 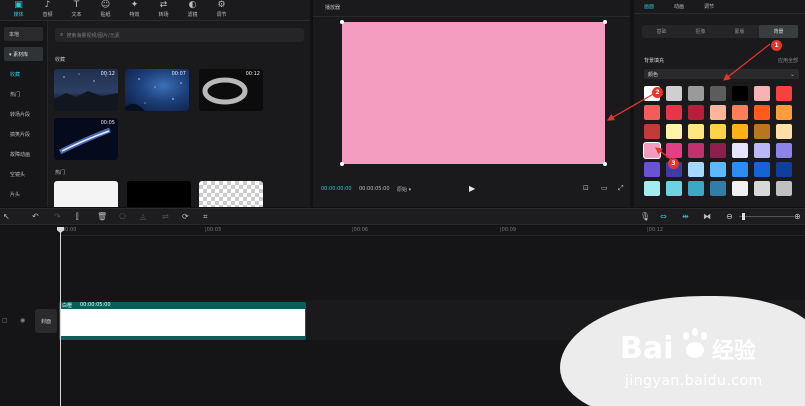 I want to click on mirror-icon: ◬, so click(x=143, y=216).